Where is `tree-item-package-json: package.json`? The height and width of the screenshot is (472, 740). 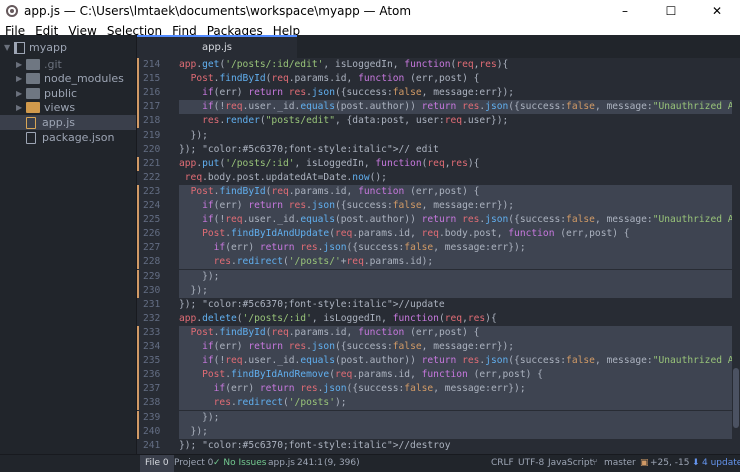
tree-item-package-json: package.json is located at coordinates (80, 137).